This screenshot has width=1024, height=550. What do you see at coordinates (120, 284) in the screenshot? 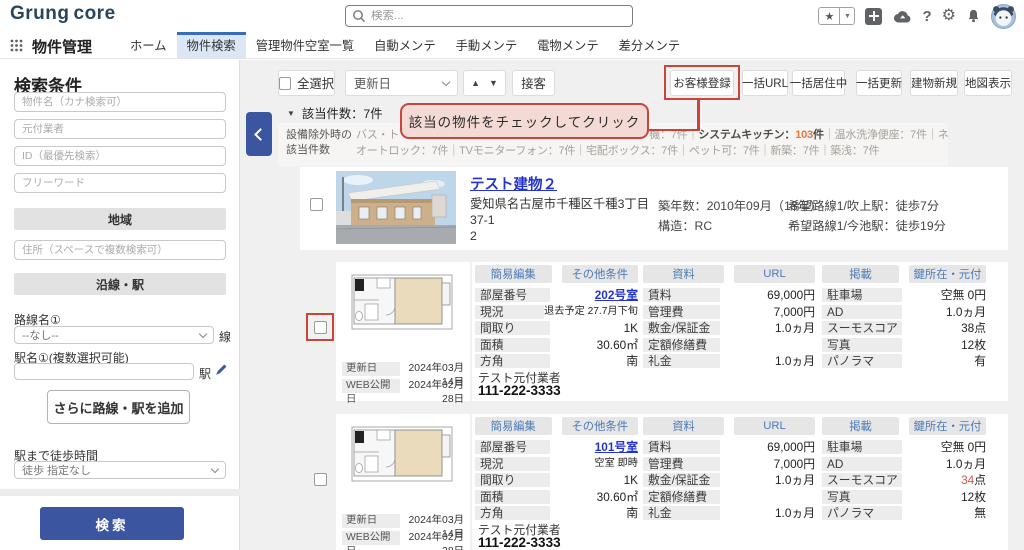
I see `section-line-station: 沿線・駅` at bounding box center [120, 284].